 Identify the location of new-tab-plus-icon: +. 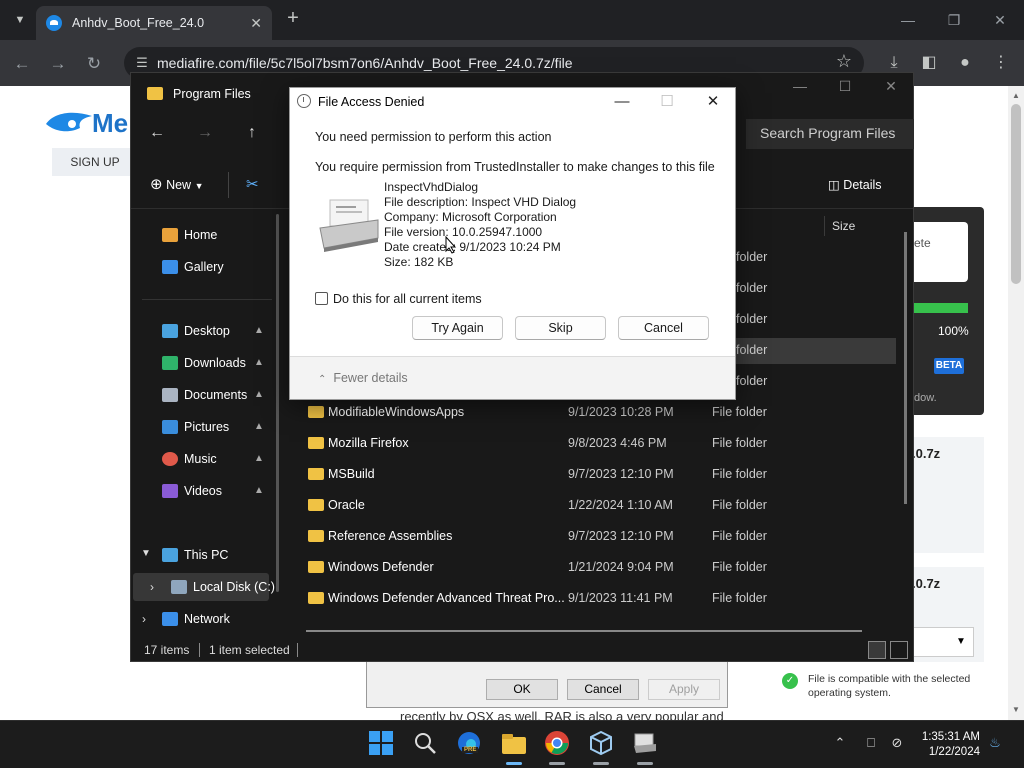
(293, 19).